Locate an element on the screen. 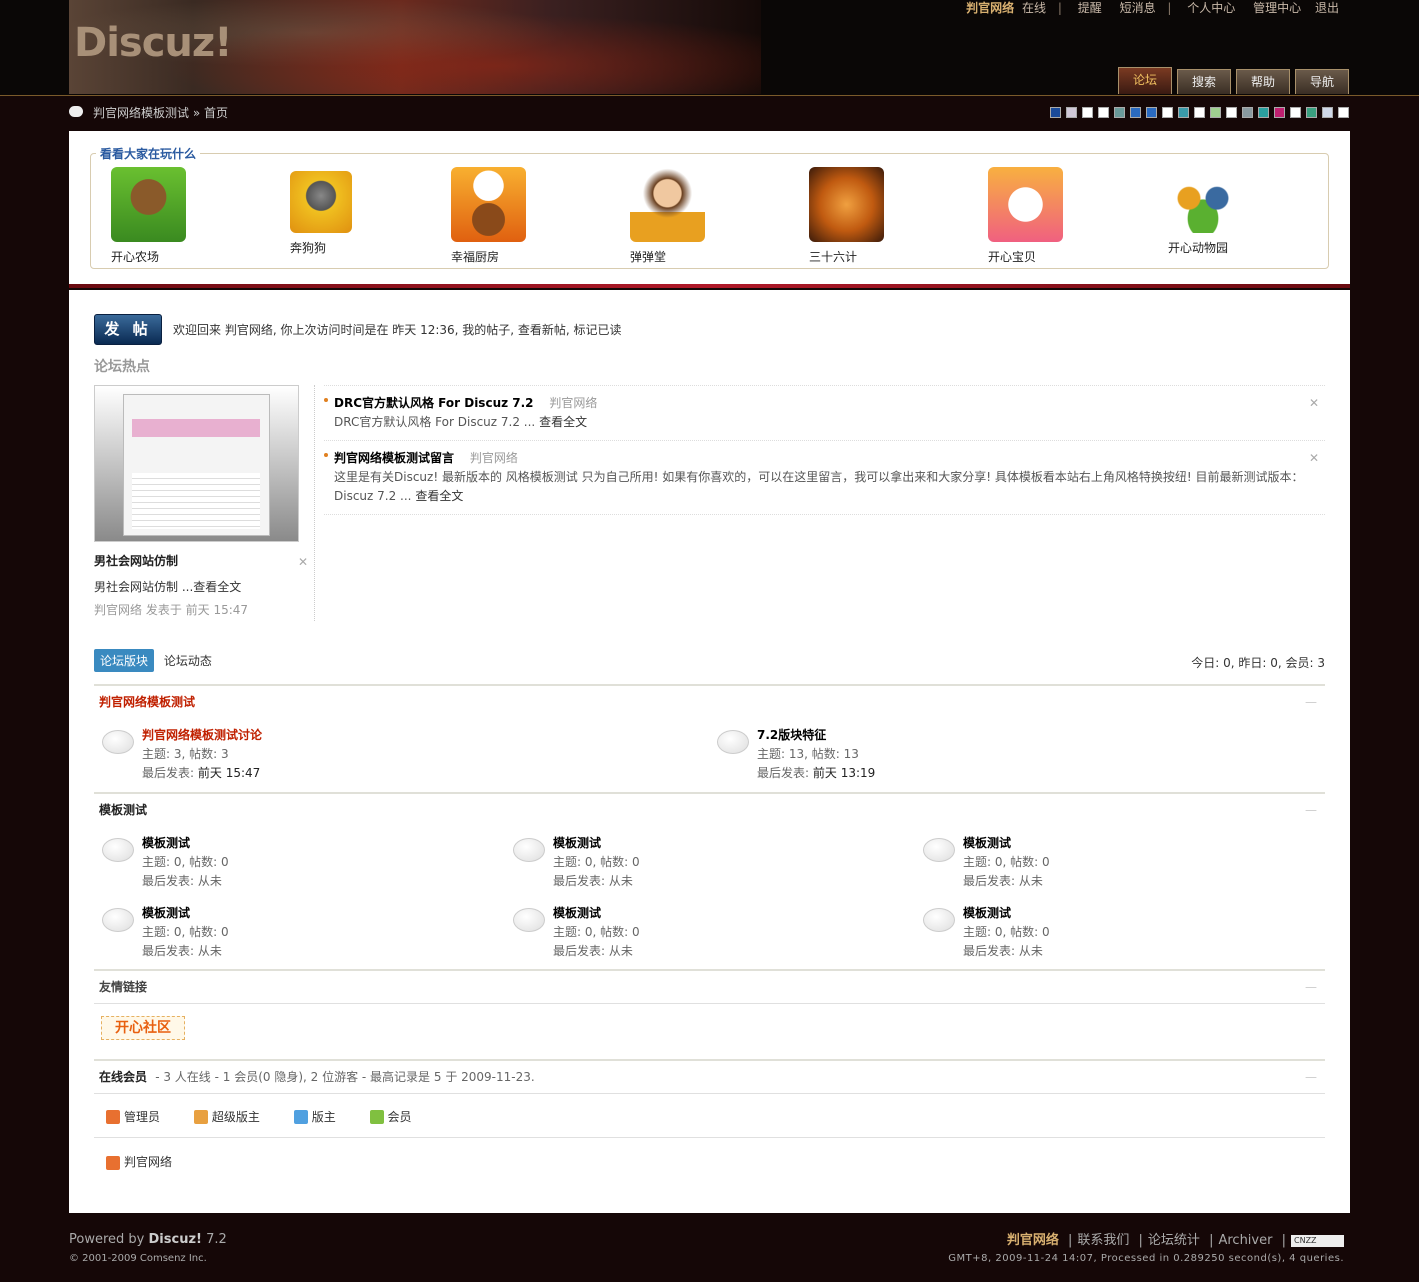 The height and width of the screenshot is (1282, 1419). dog-game-icon is located at coordinates (321, 202).